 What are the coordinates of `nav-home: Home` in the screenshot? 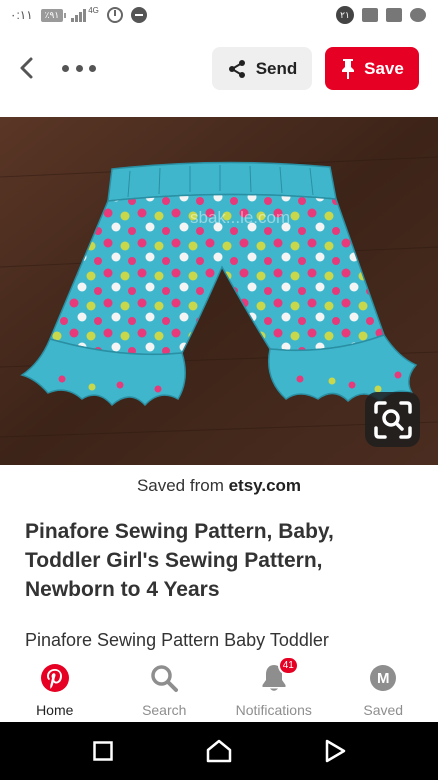 It's located at (55, 687).